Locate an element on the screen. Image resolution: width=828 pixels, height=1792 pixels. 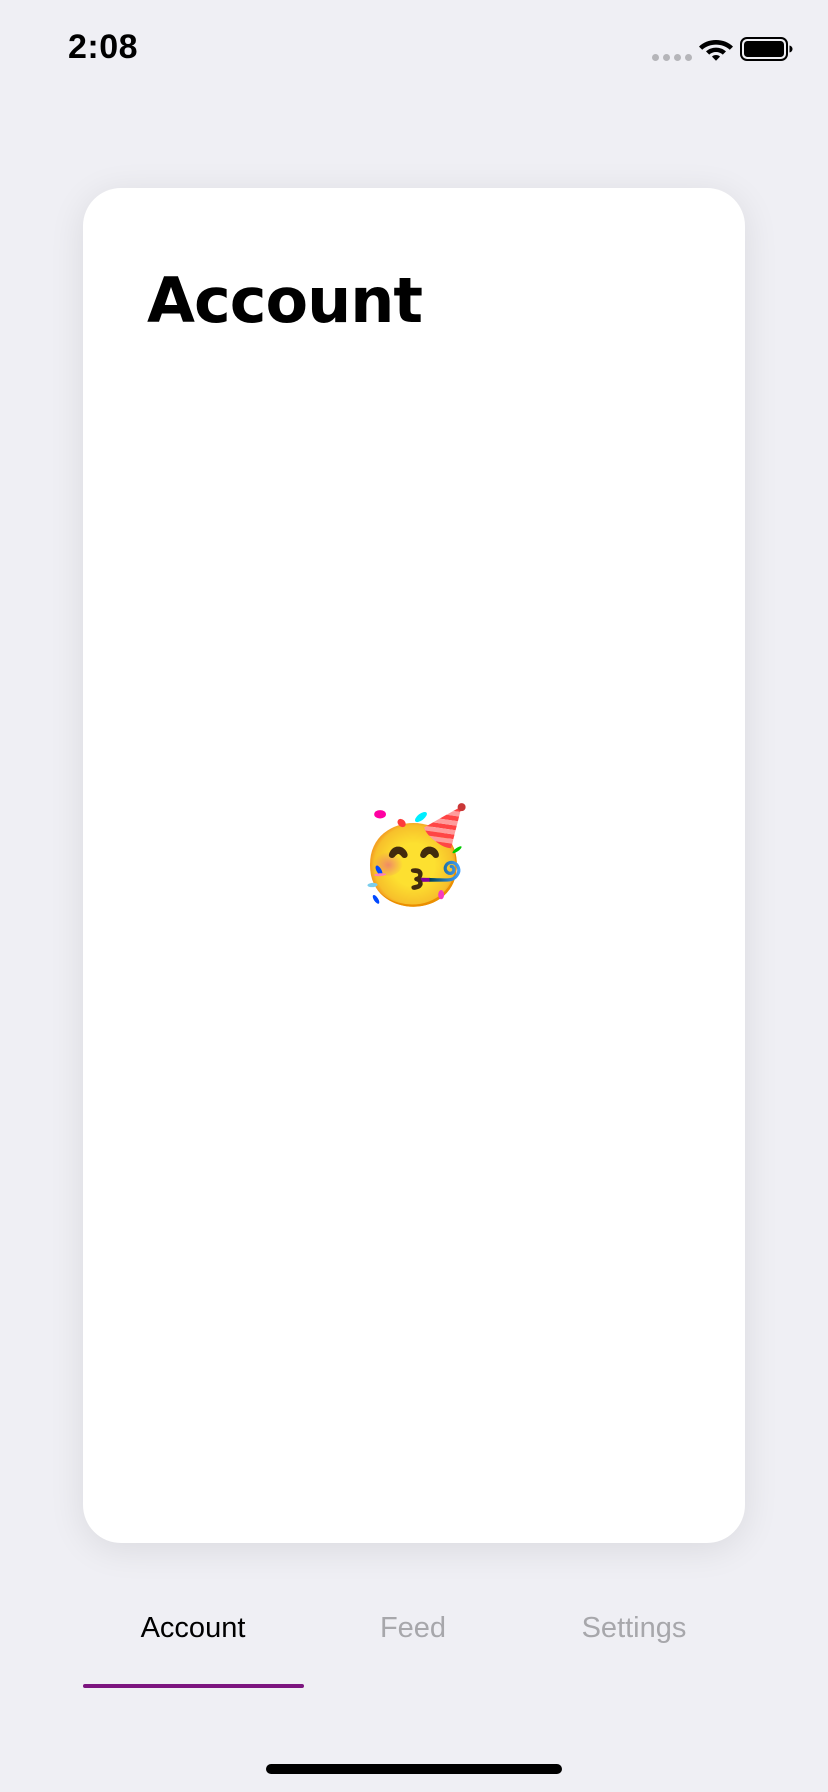
tab-bar: Account Feed Settings is located at coordinates (414, 1645).